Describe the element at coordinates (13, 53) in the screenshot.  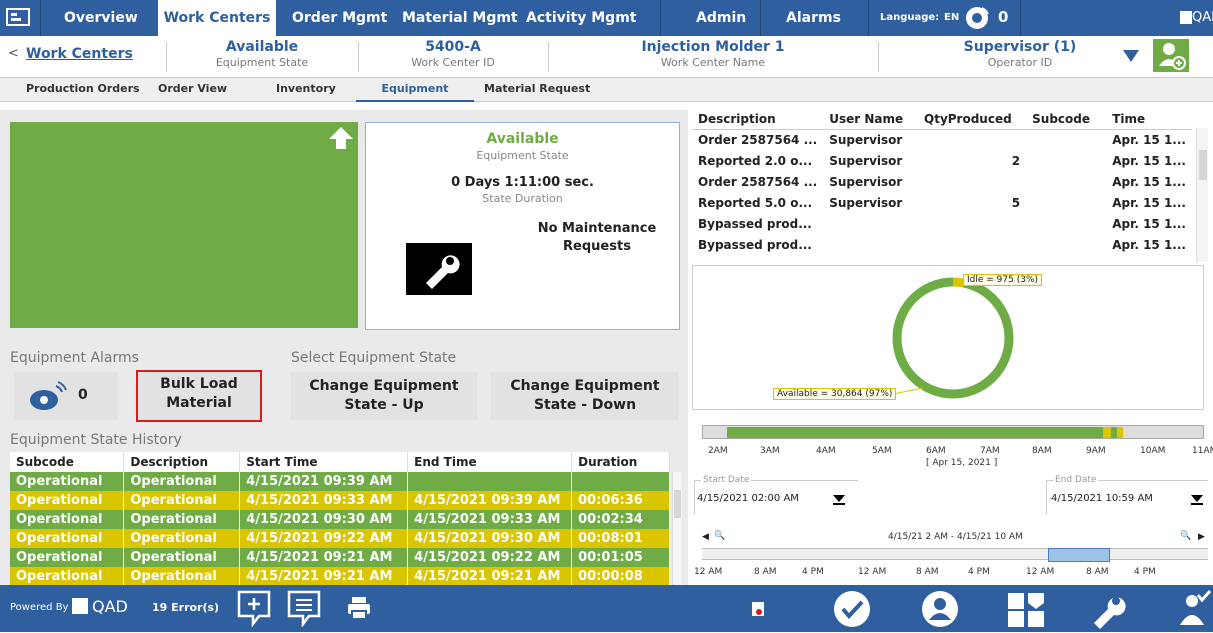
I see `back-button: <` at that location.